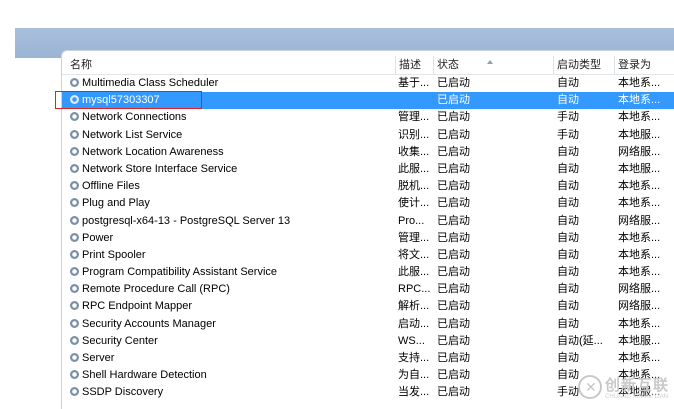  Describe the element at coordinates (132, 134) in the screenshot. I see `service-name-text: Network List Service` at that location.